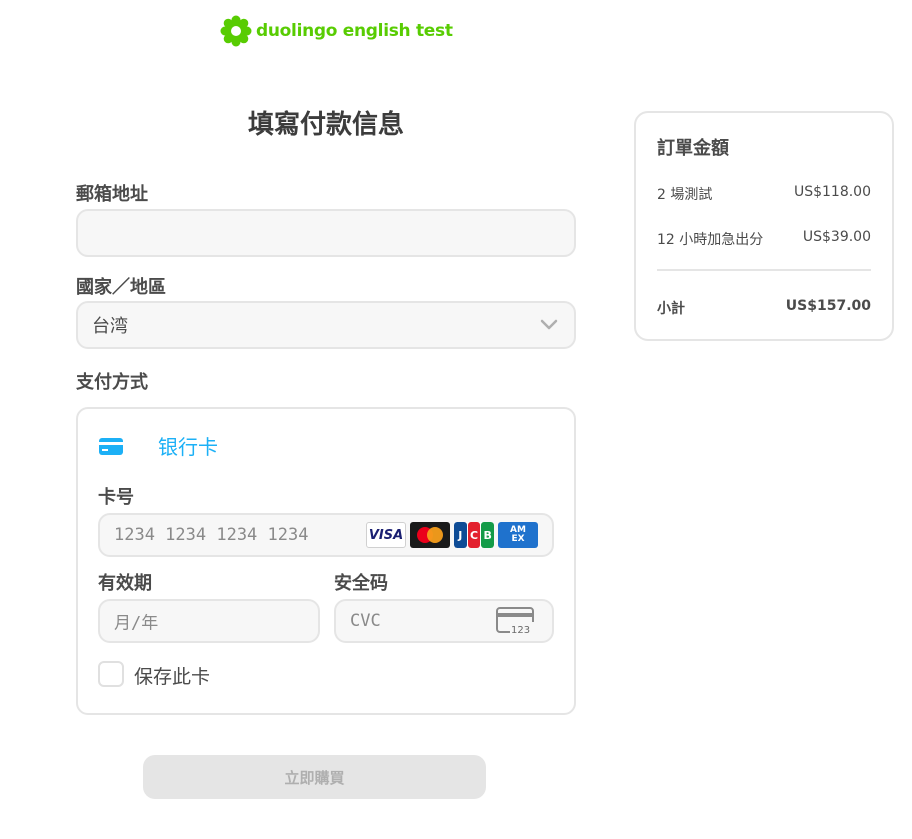  Describe the element at coordinates (314, 777) in the screenshot. I see `buy-now-button: 立即購買` at that location.